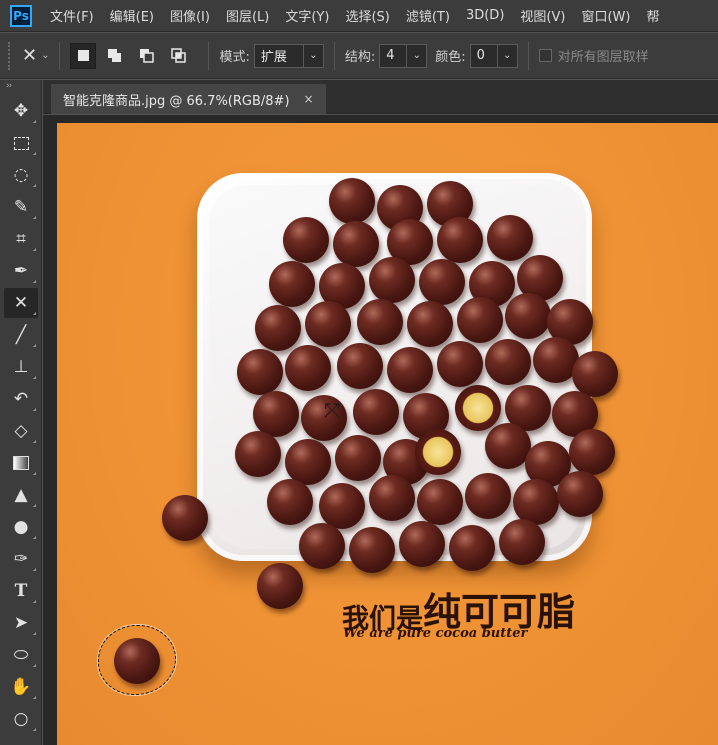 Image resolution: width=718 pixels, height=745 pixels. Describe the element at coordinates (21, 271) in the screenshot. I see `eyedropper-tool: ✒` at that location.